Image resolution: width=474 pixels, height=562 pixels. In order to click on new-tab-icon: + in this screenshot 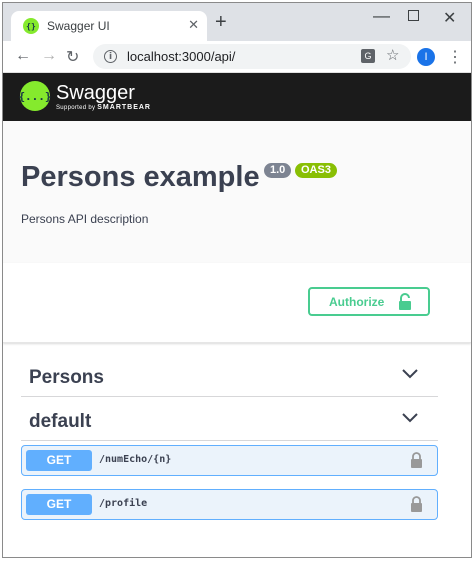, I will do `click(221, 22)`.